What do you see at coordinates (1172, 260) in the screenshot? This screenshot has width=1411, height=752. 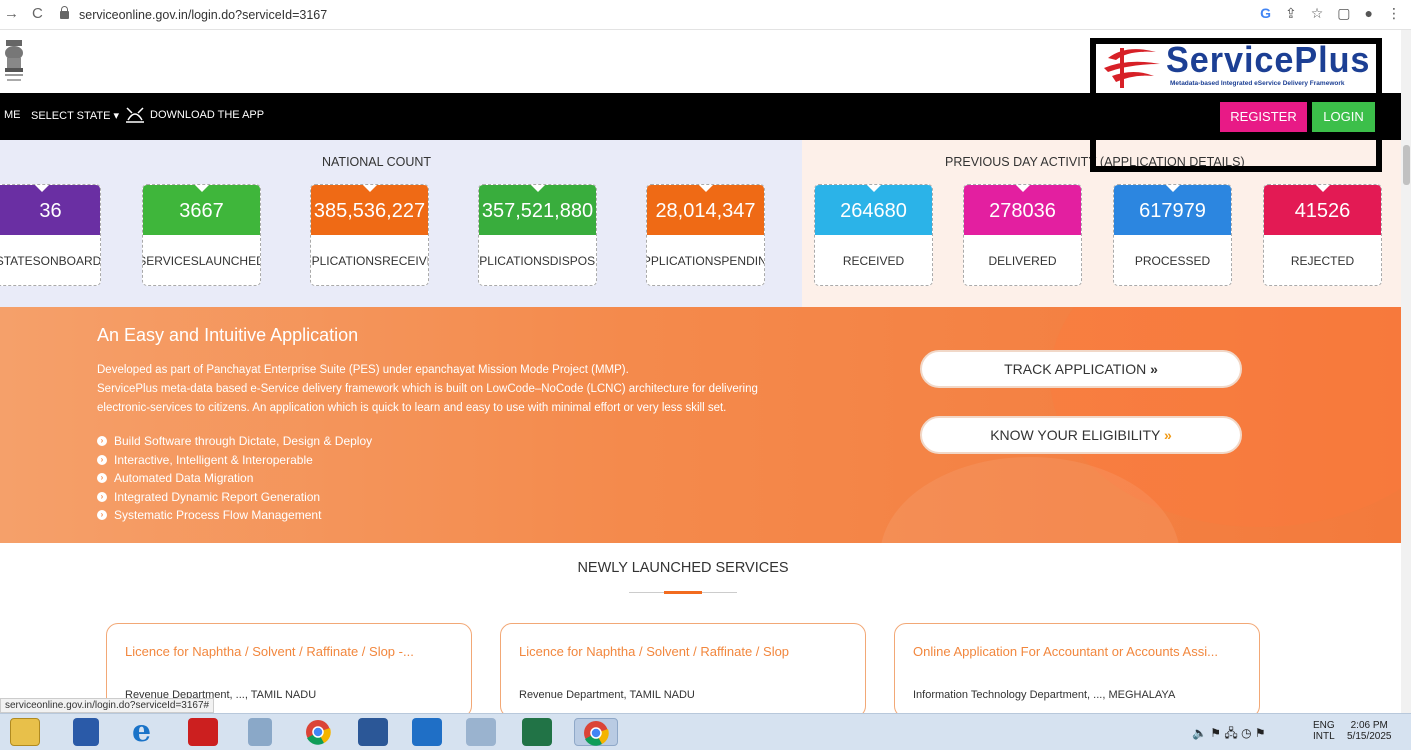 I see `stat-label: PROCESSED` at bounding box center [1172, 260].